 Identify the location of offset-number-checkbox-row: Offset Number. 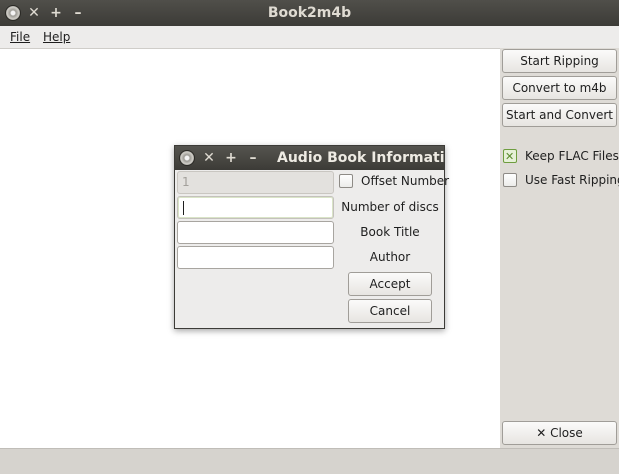
(394, 181).